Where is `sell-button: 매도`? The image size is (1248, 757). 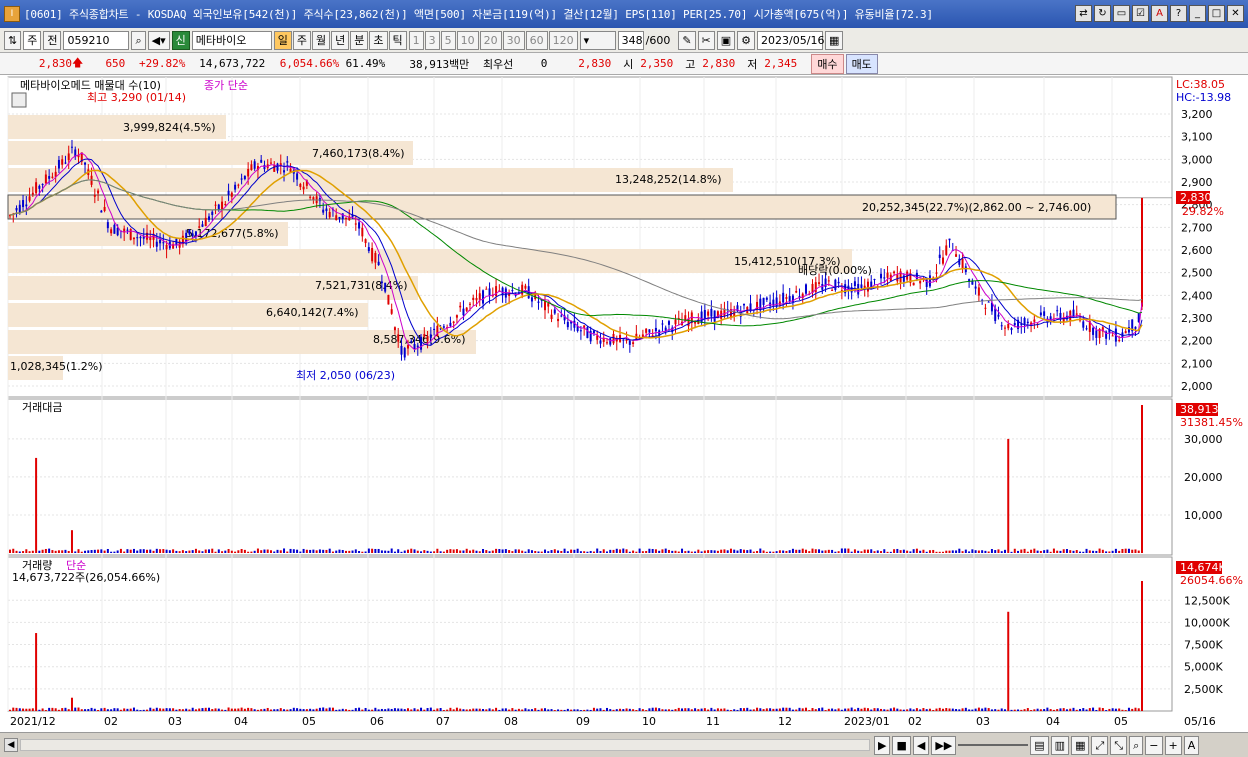
sell-button: 매도 is located at coordinates (861, 63).